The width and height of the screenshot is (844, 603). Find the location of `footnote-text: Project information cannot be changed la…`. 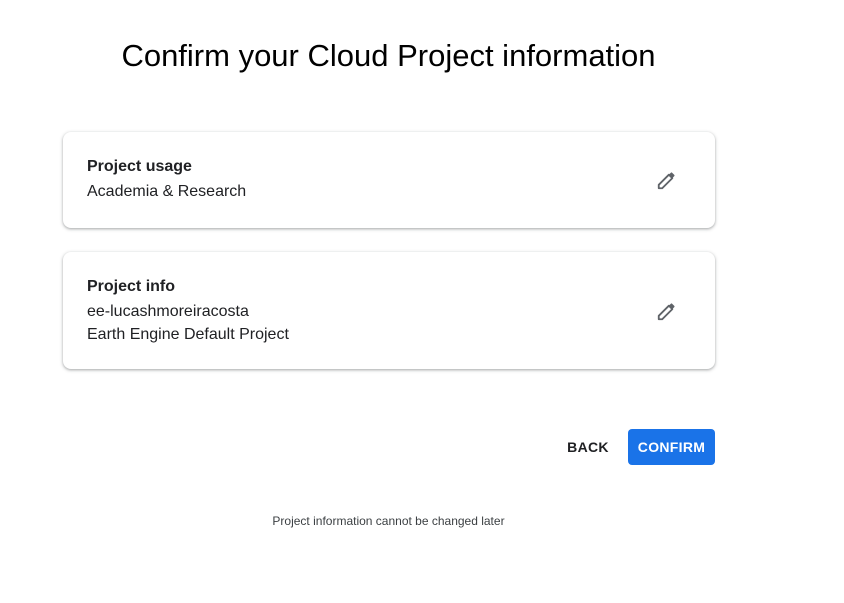

footnote-text: Project information cannot be changed la… is located at coordinates (388, 521).